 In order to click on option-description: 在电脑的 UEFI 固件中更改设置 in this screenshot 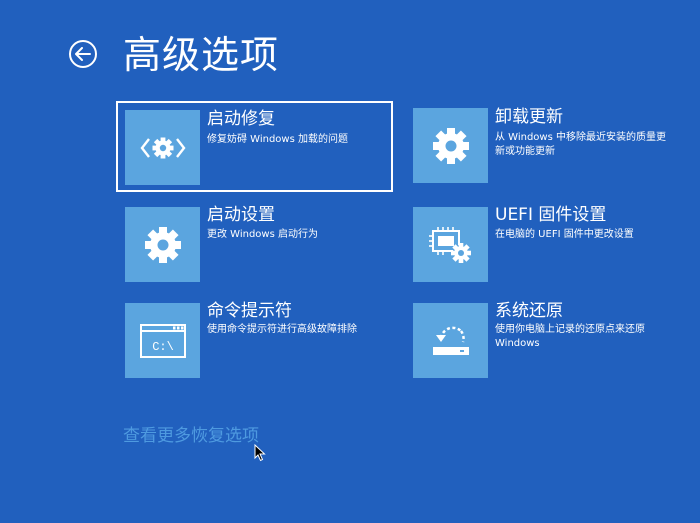, I will do `click(564, 234)`.